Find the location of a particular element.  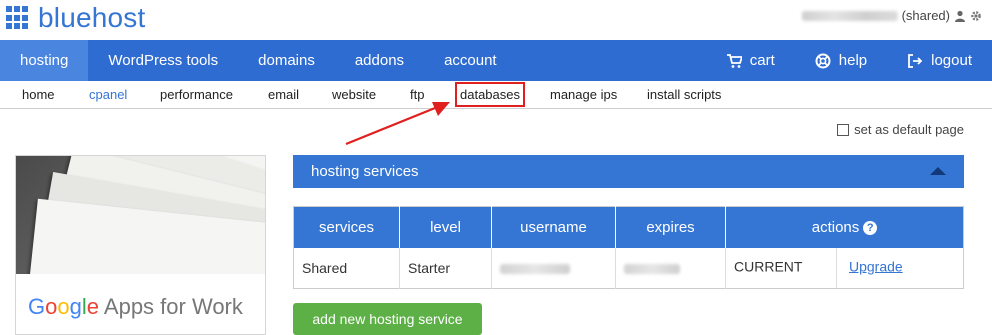

nav-domains: domains is located at coordinates (286, 60).